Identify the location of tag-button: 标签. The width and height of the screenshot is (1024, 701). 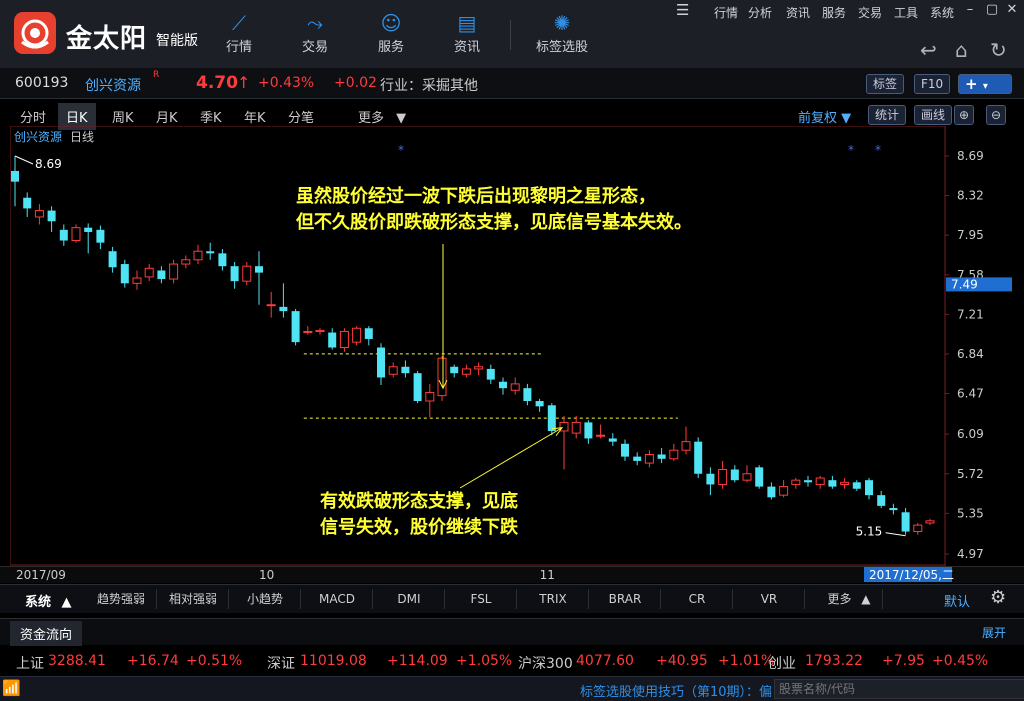
(885, 84).